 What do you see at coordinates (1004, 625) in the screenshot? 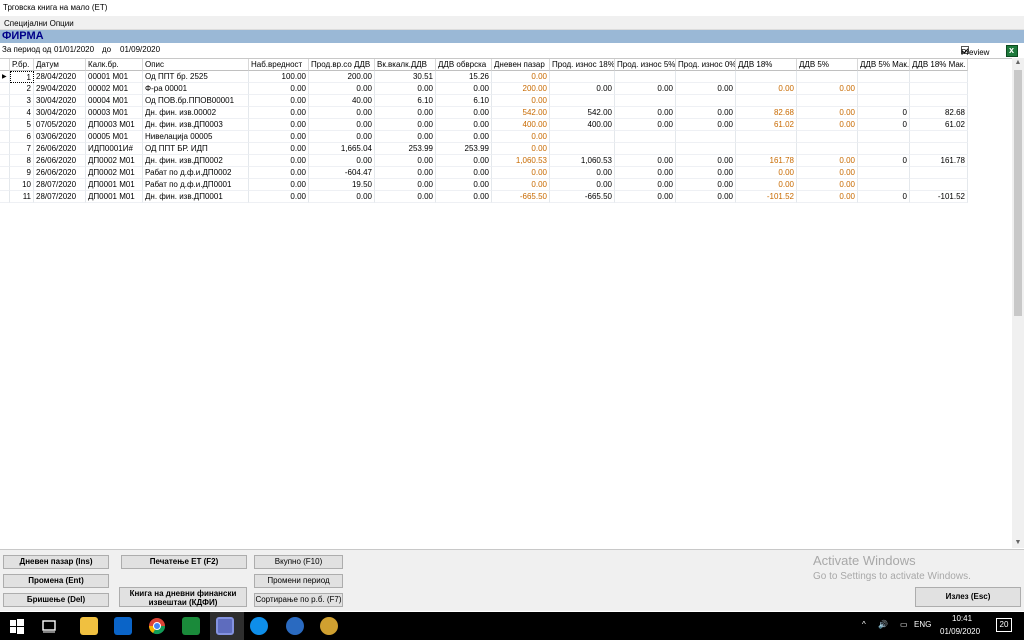
I see `notifications-badge: 20` at bounding box center [1004, 625].